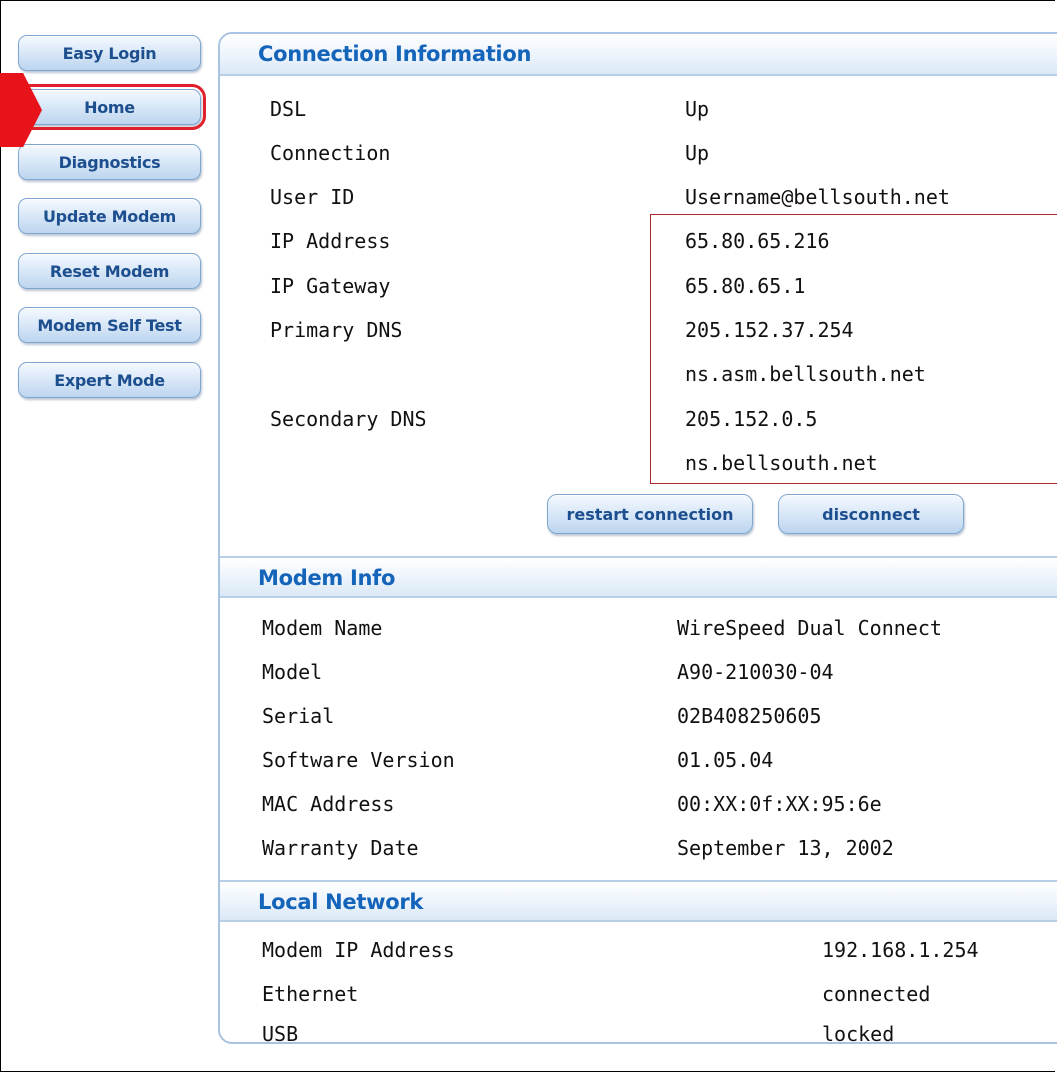  What do you see at coordinates (109, 271) in the screenshot?
I see `reset-modem-button: Reset Modem` at bounding box center [109, 271].